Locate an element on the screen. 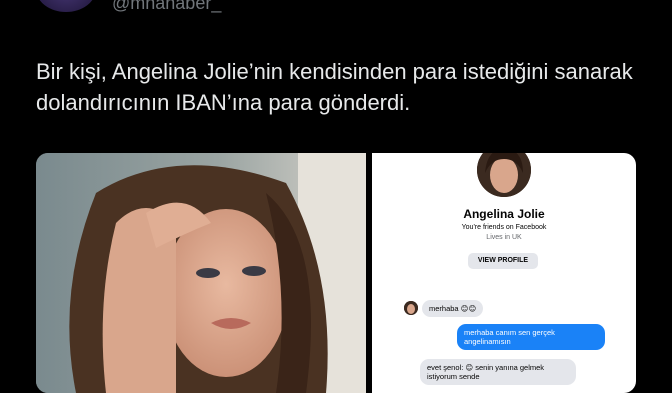  profile-location: Lives in UK is located at coordinates (504, 237).